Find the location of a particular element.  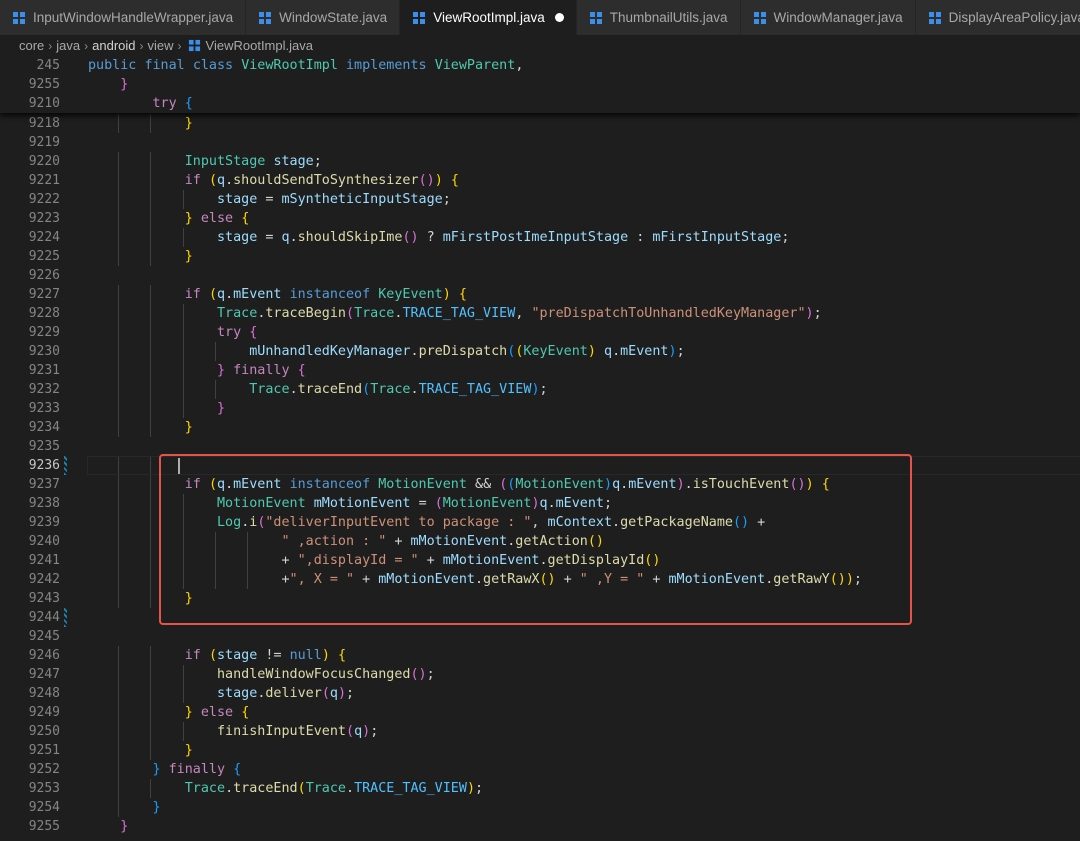

code-line: 9223 } else { is located at coordinates (540, 218).